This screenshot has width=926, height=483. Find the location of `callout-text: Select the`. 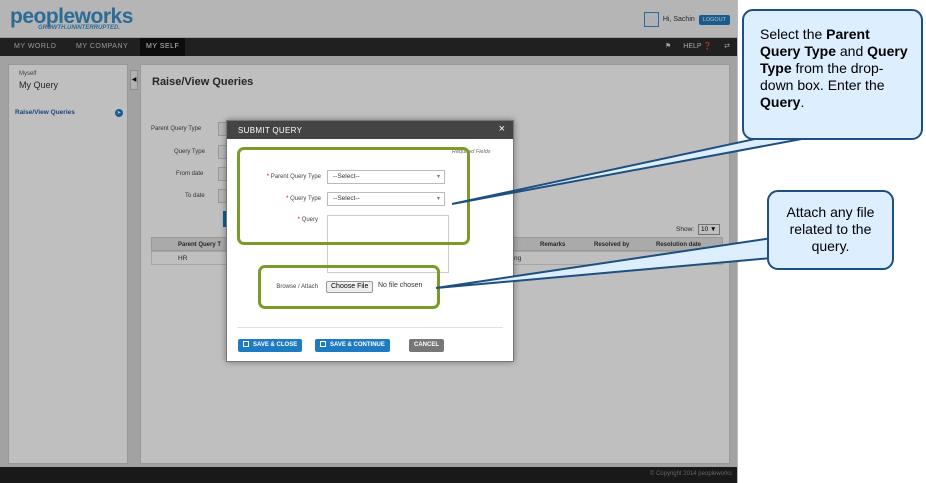

callout-text: Select the is located at coordinates (793, 34).